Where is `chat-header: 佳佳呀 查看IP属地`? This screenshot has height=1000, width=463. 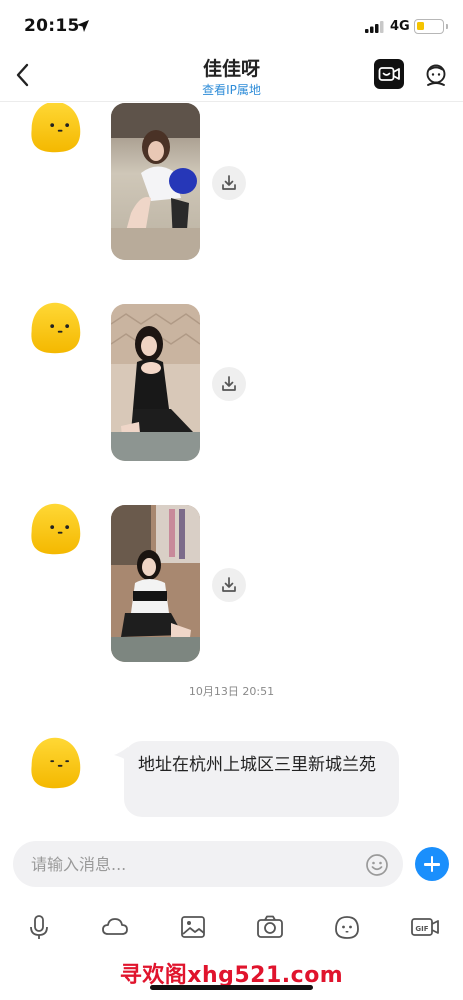 chat-header: 佳佳呀 查看IP属地 is located at coordinates (231, 77).